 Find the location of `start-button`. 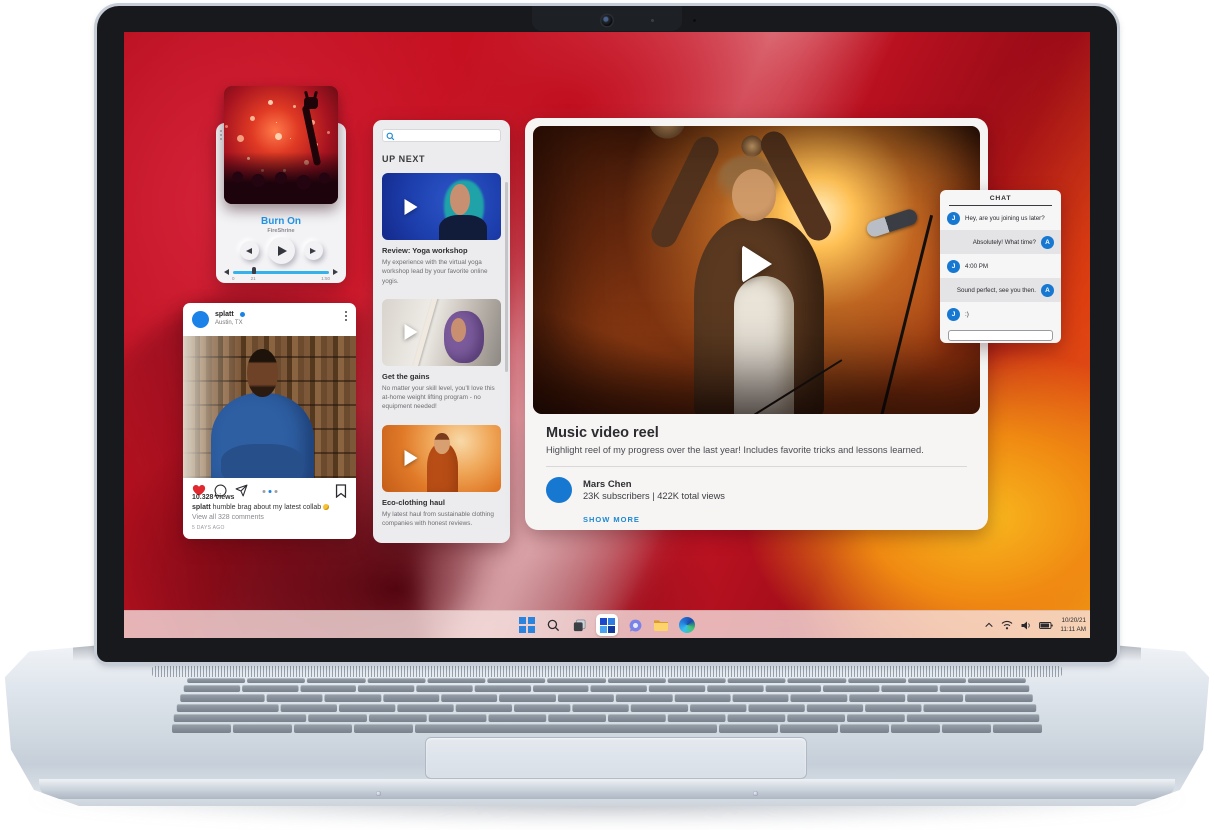

start-button is located at coordinates (527, 625).